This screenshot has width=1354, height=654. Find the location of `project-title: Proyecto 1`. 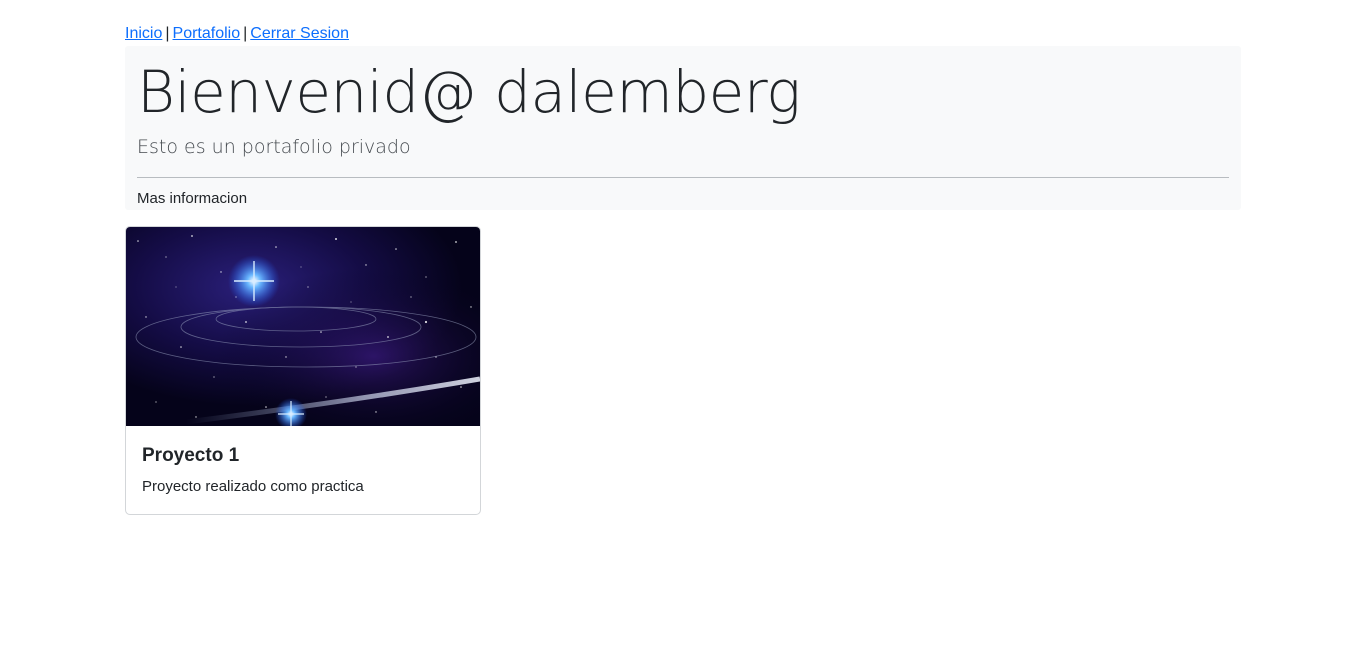

project-title: Proyecto 1 is located at coordinates (191, 455).